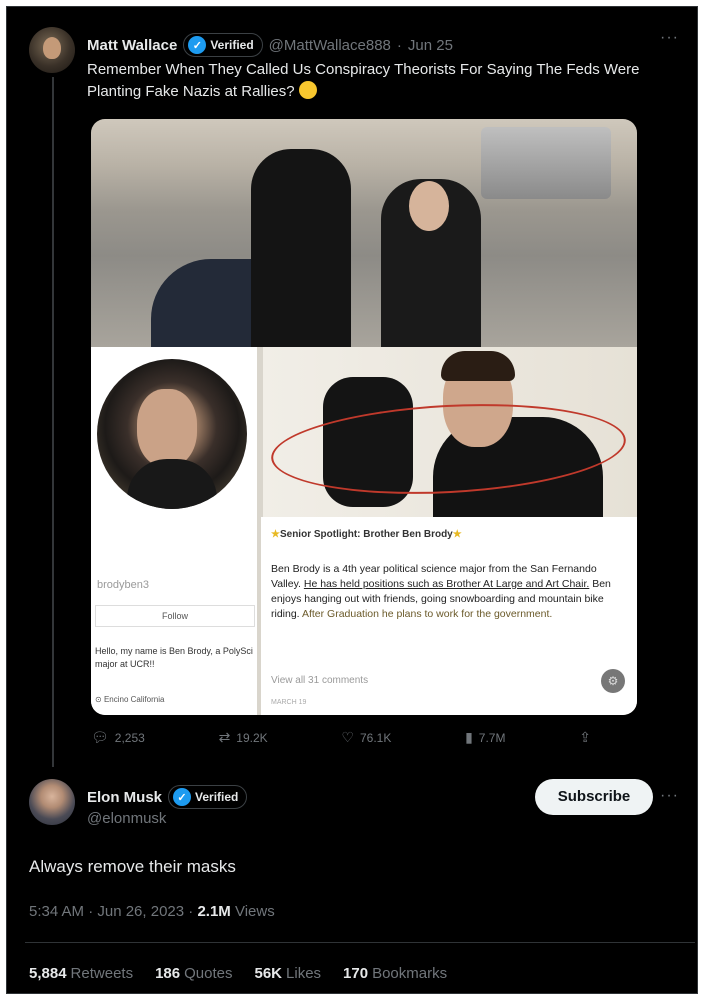 The height and width of the screenshot is (1000, 706). Describe the element at coordinates (366, 737) in the screenshot. I see `like-button: ♡ 76.1K` at that location.